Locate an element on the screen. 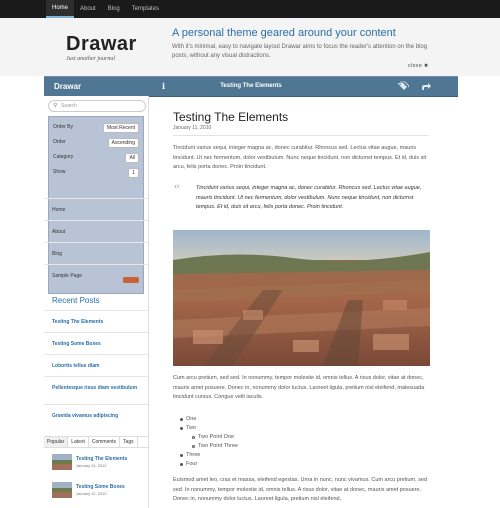  list-item: One is located at coordinates (188, 419).